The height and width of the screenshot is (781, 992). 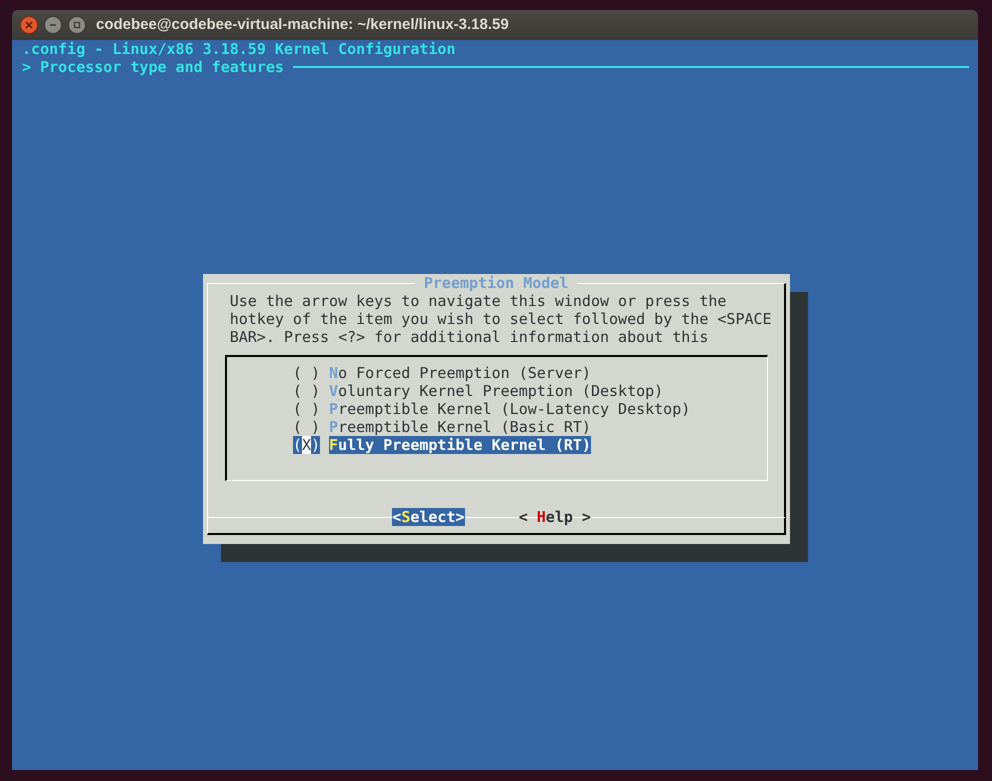 I want to click on help-text: BAR>. Press <?> for additional information about this, so click(x=469, y=337).